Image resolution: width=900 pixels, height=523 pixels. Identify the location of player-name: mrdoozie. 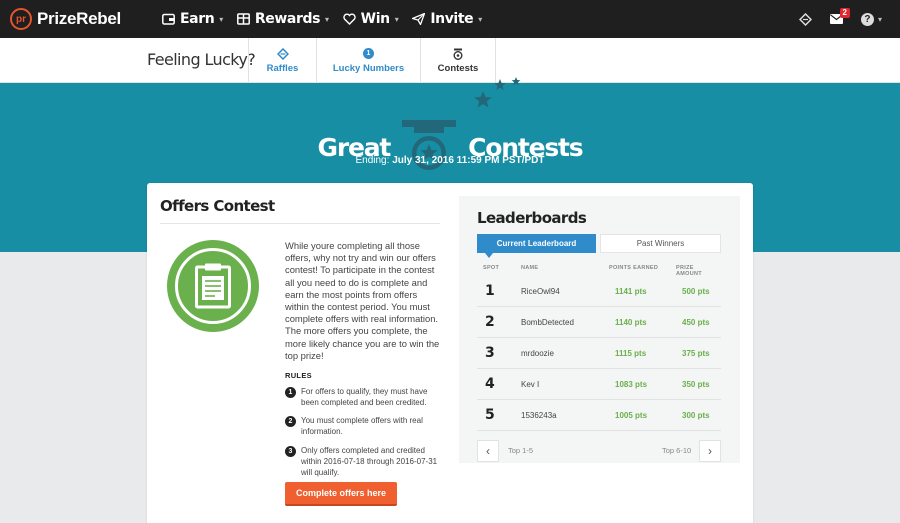
(537, 353).